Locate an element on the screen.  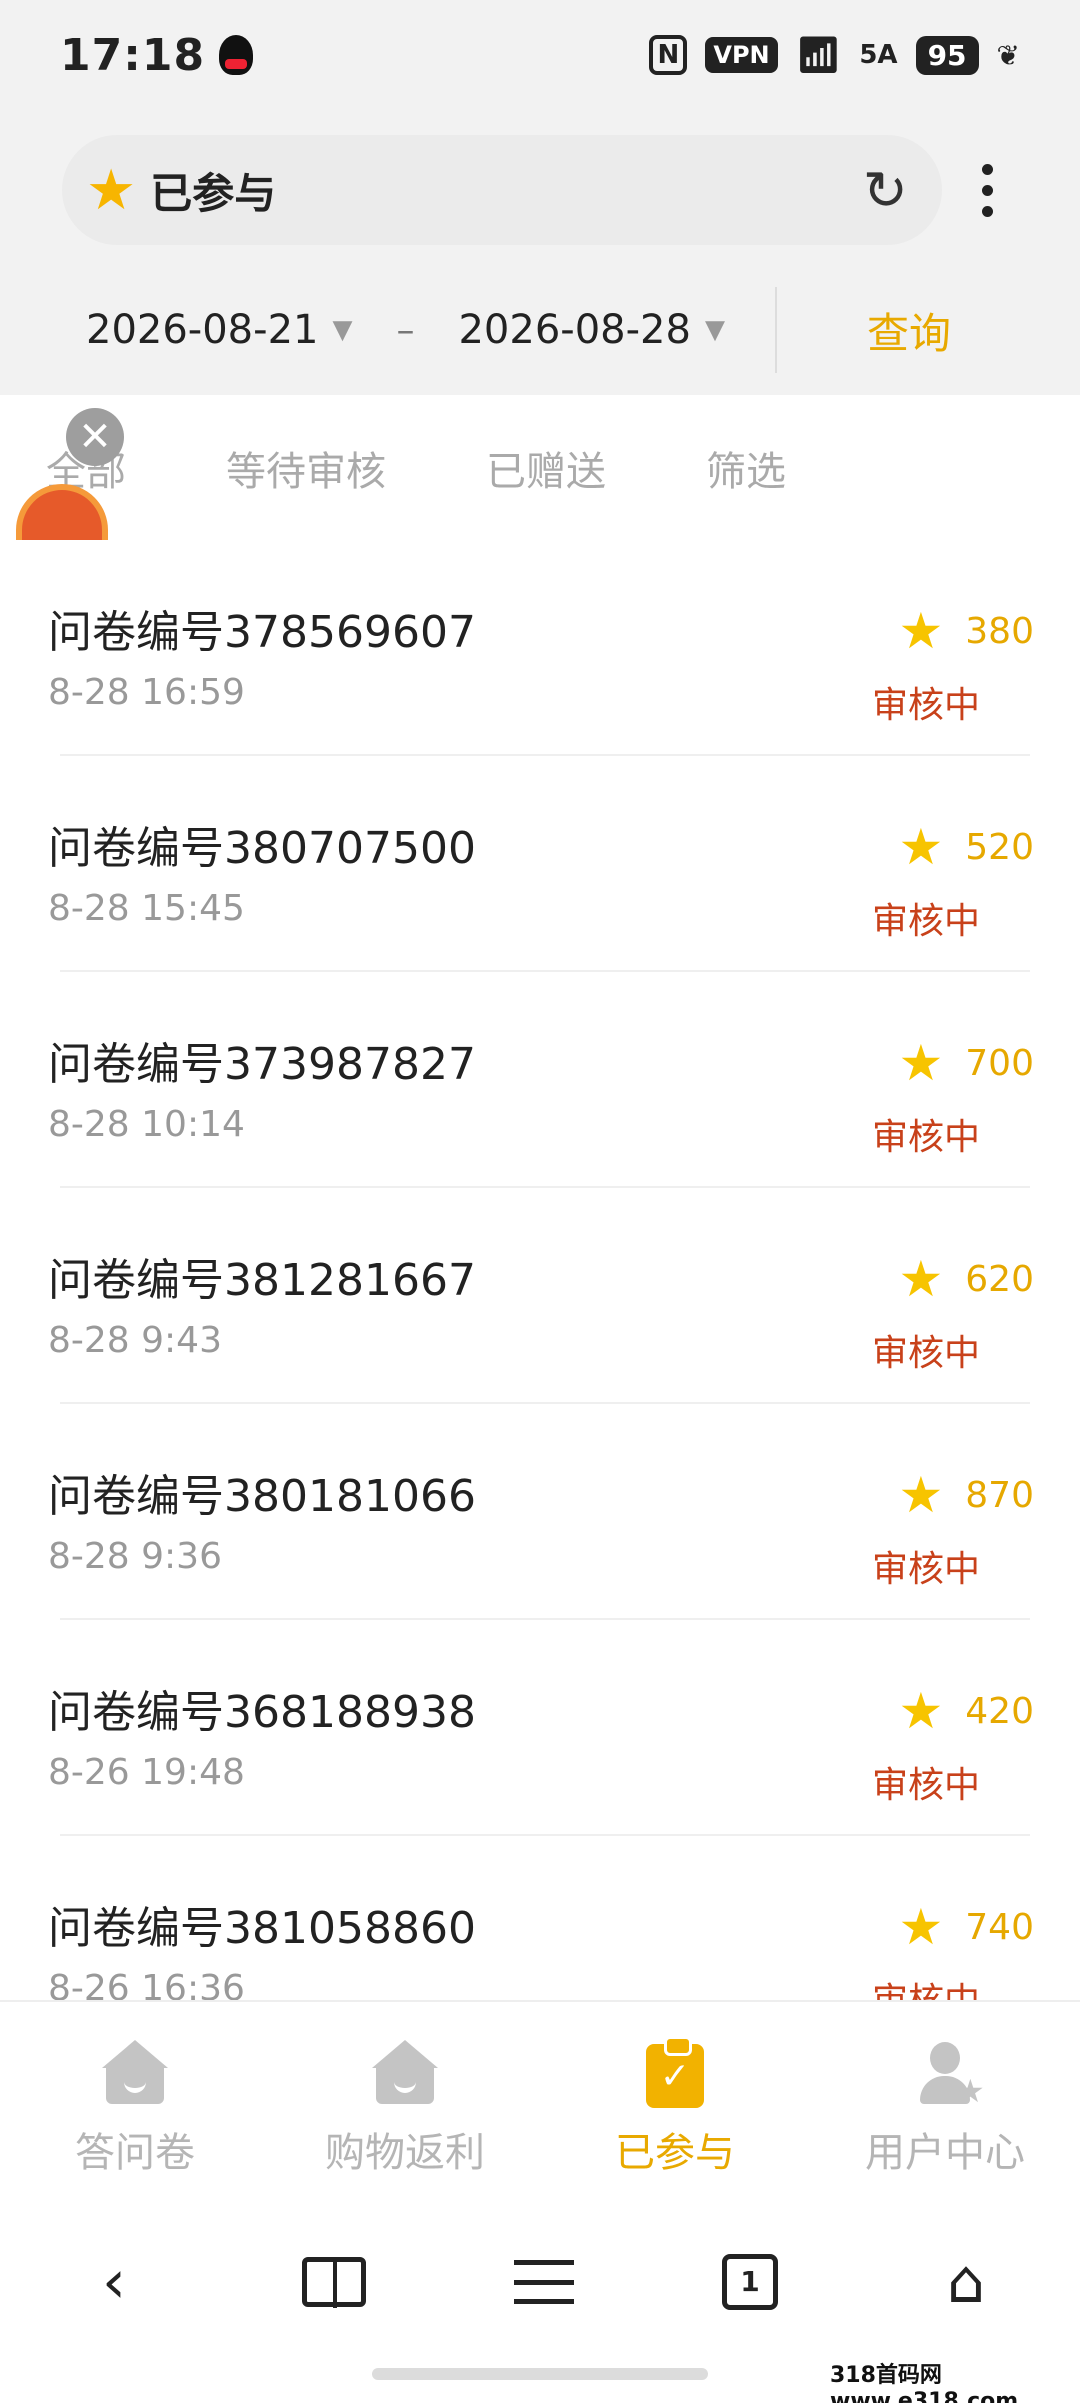
app-bar: ★ 已参与 ↻ is located at coordinates (540, 190).